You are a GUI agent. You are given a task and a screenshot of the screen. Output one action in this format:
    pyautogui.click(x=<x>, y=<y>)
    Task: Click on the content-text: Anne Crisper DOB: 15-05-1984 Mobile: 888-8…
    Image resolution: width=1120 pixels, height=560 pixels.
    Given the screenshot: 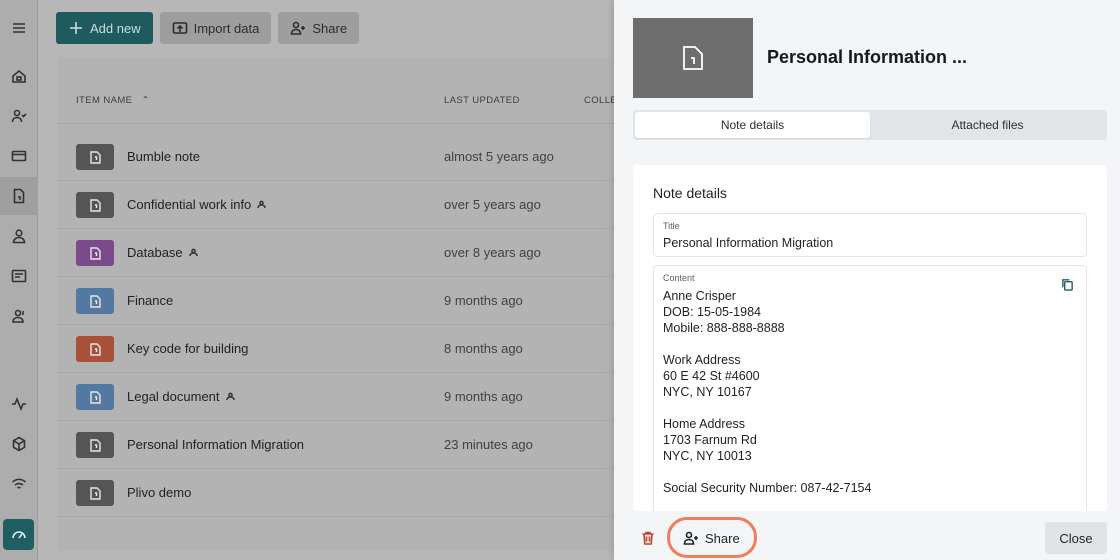 What is the action you would take?
    pyautogui.click(x=767, y=392)
    